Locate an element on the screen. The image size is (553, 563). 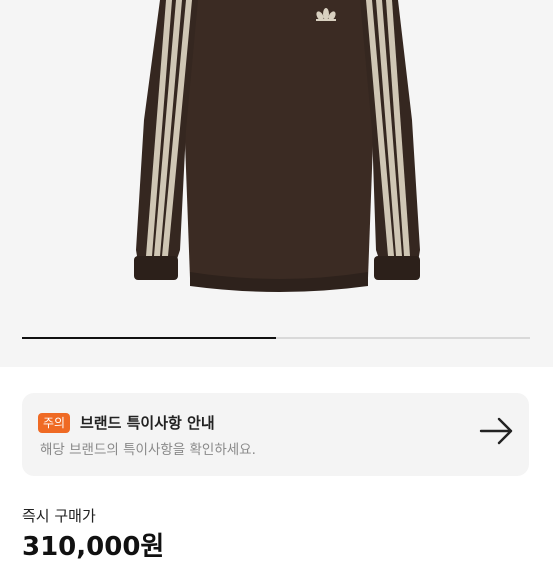
notice-tag: 주의 is located at coordinates (54, 423).